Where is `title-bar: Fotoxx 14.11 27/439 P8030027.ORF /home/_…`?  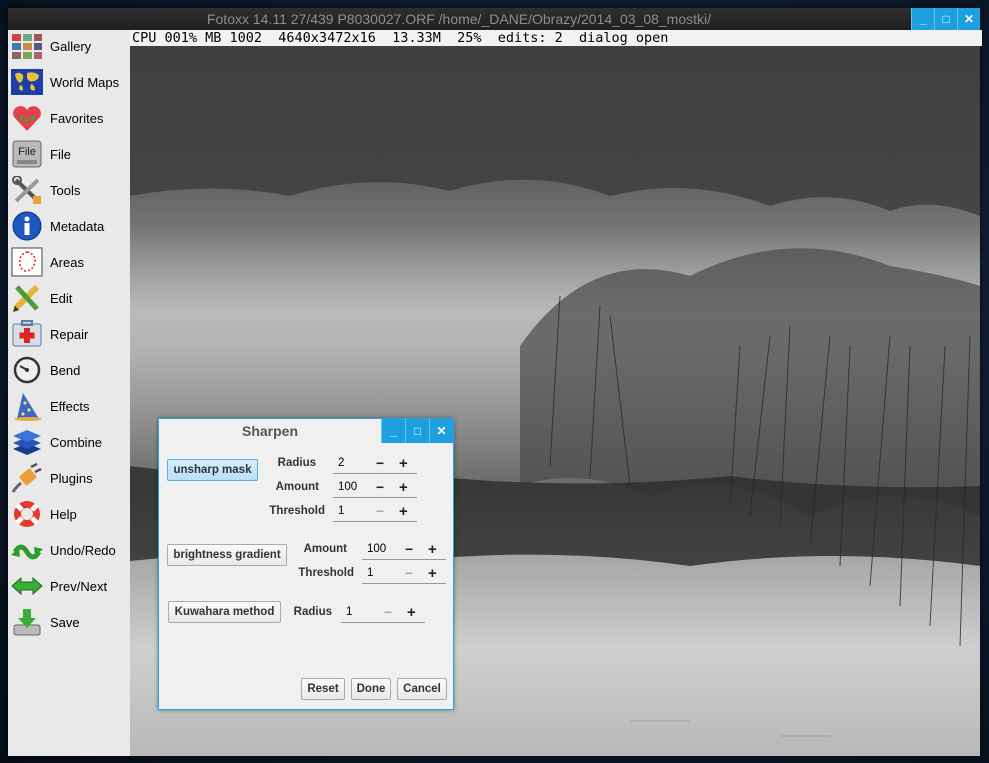
title-bar: Fotoxx 14.11 27/439 P8030027.ORF /home/_… is located at coordinates (494, 19).